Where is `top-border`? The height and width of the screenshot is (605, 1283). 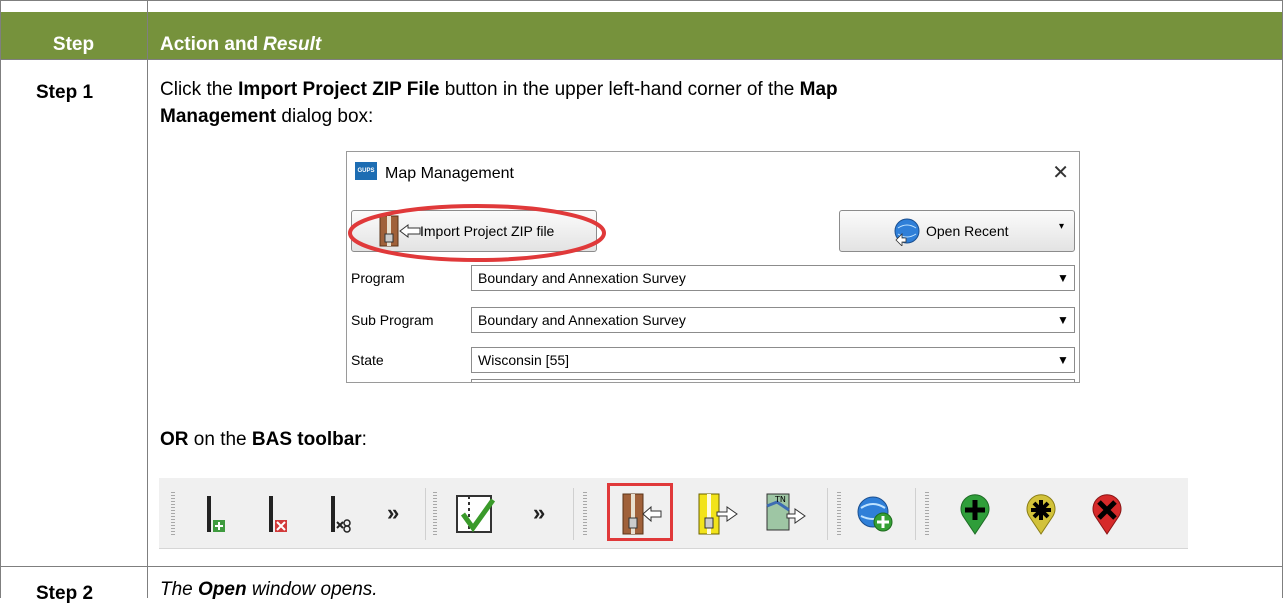
top-border is located at coordinates (641, 0).